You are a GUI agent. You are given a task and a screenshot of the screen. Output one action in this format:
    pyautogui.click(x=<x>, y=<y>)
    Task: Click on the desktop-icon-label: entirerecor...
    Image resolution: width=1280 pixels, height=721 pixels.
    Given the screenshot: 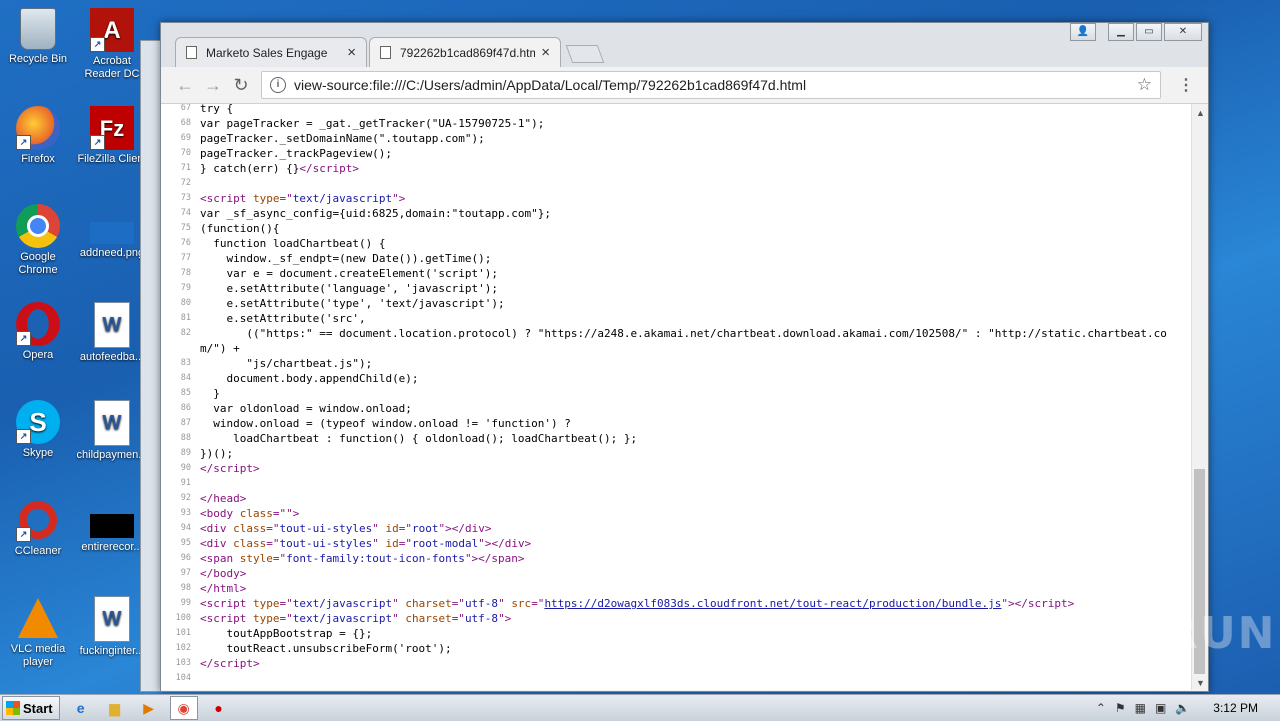 What is the action you would take?
    pyautogui.click(x=112, y=547)
    